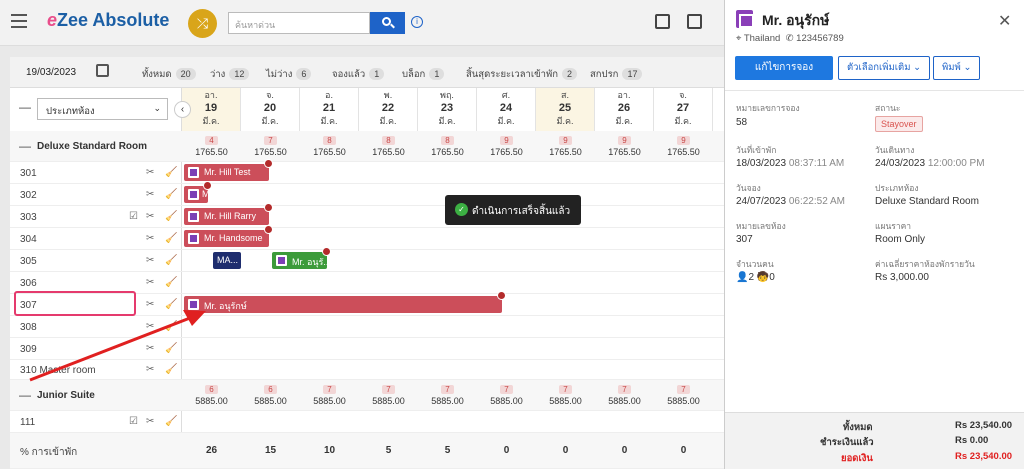 The height and width of the screenshot is (469, 1024). I want to click on more-options-button: ตัวเลือกเพิ่มเติม ⌄, so click(884, 68).